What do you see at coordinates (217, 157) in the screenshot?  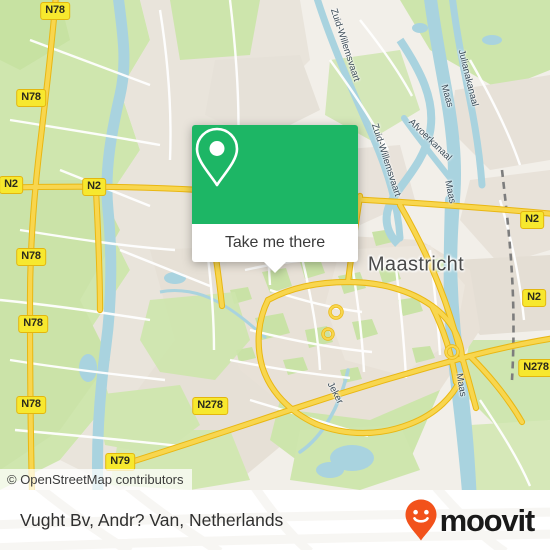 I see `map-pin-icon` at bounding box center [217, 157].